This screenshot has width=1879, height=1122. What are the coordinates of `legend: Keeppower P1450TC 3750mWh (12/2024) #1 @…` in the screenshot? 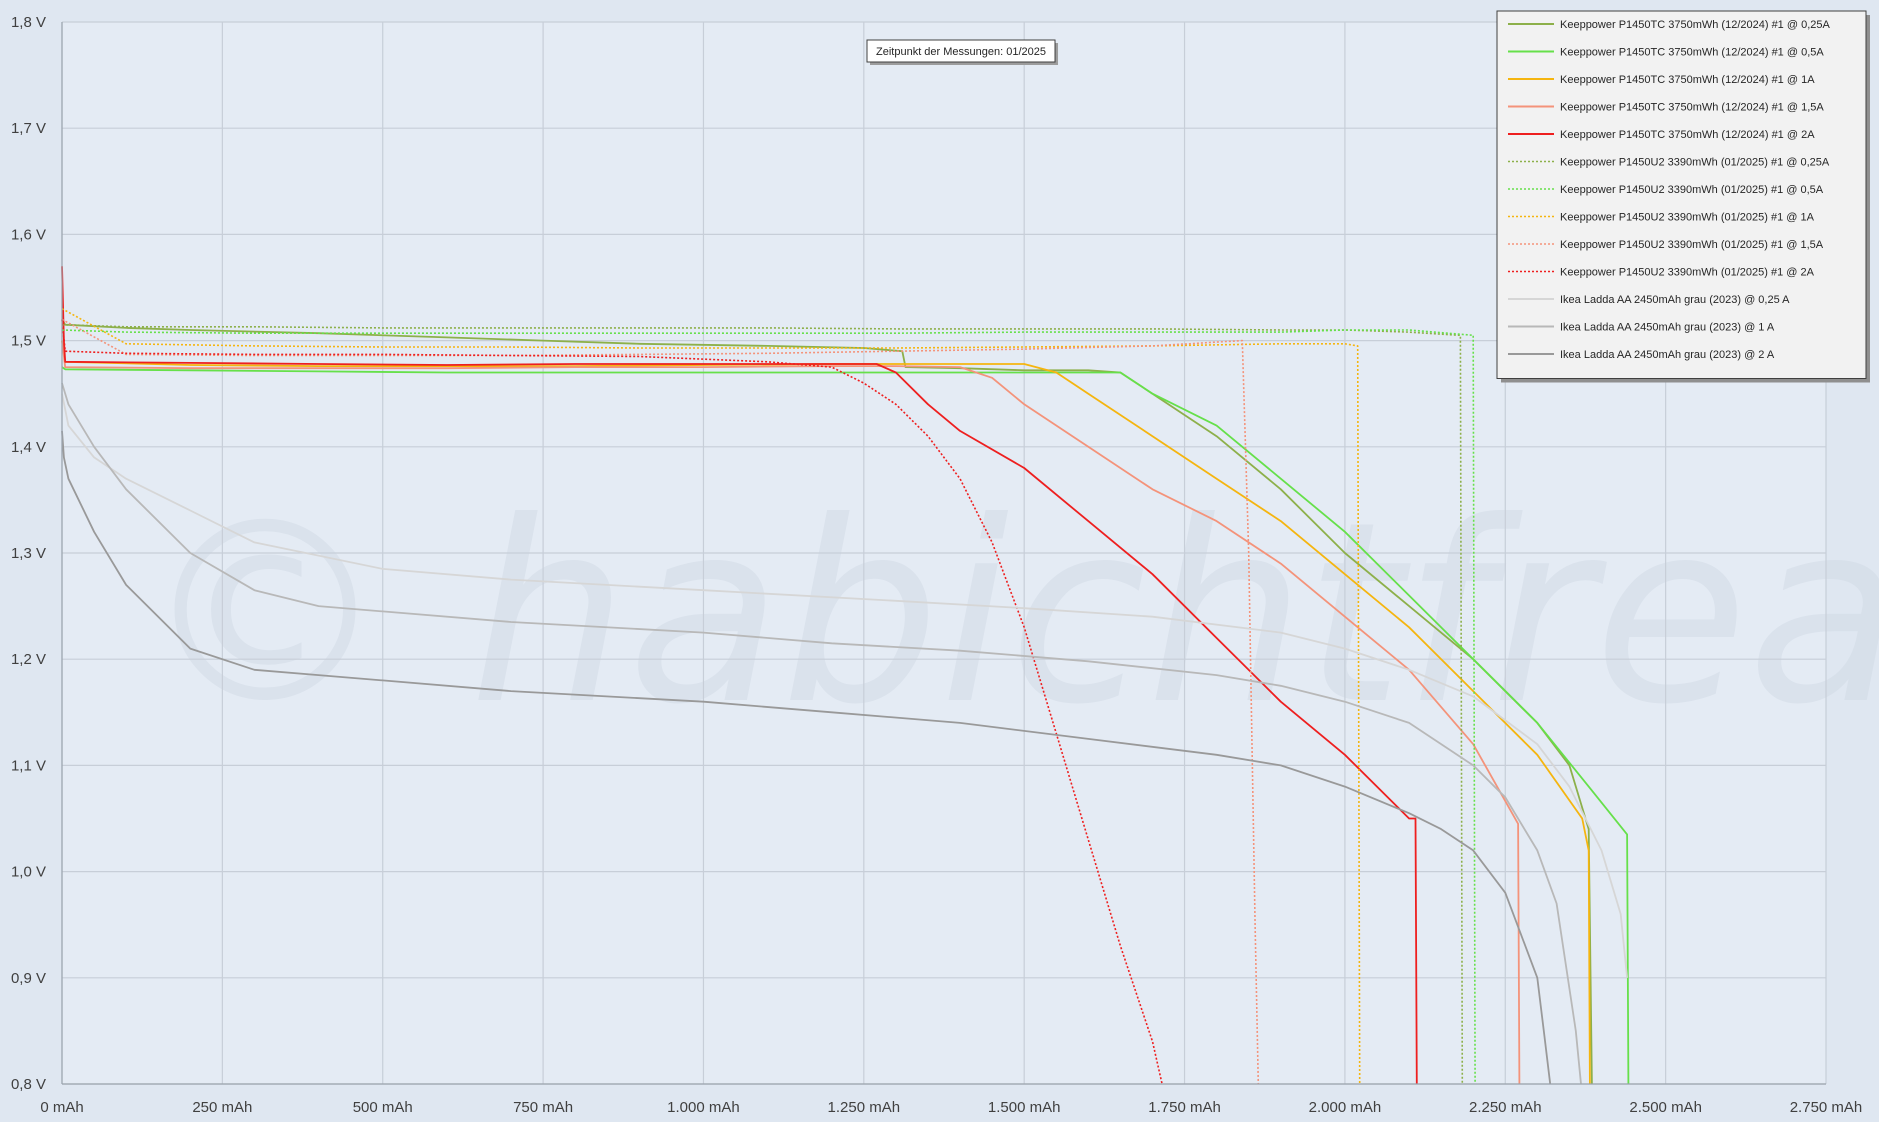 It's located at (1683, 196).